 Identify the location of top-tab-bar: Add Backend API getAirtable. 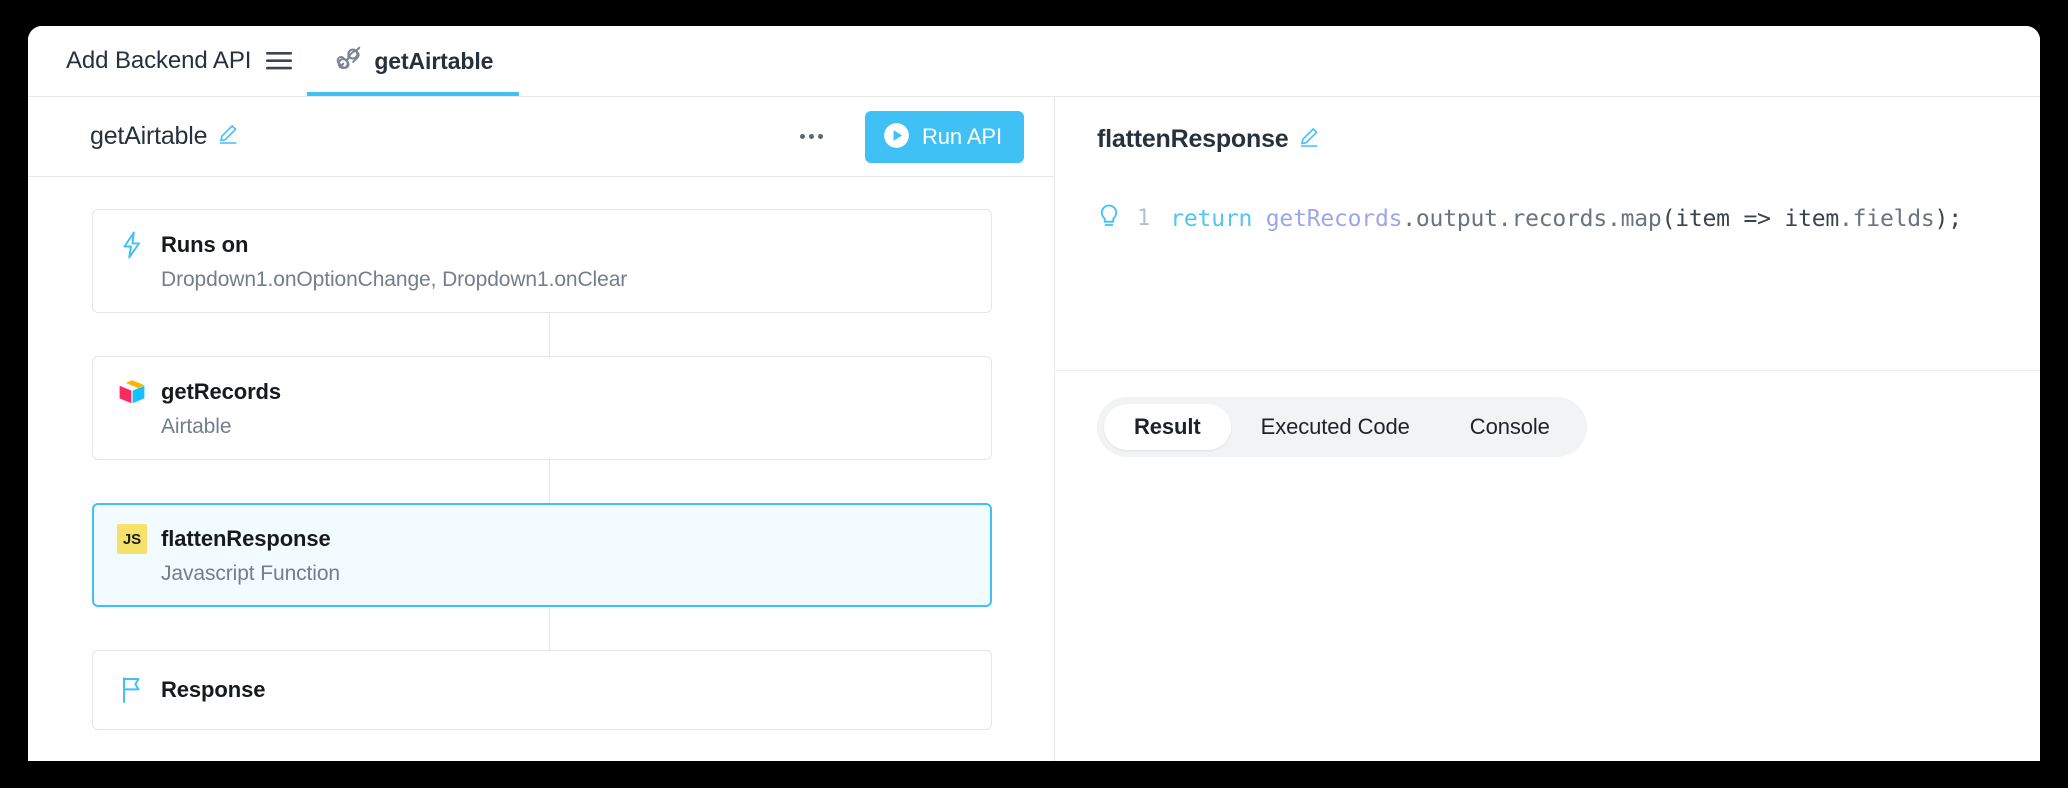
(1034, 61).